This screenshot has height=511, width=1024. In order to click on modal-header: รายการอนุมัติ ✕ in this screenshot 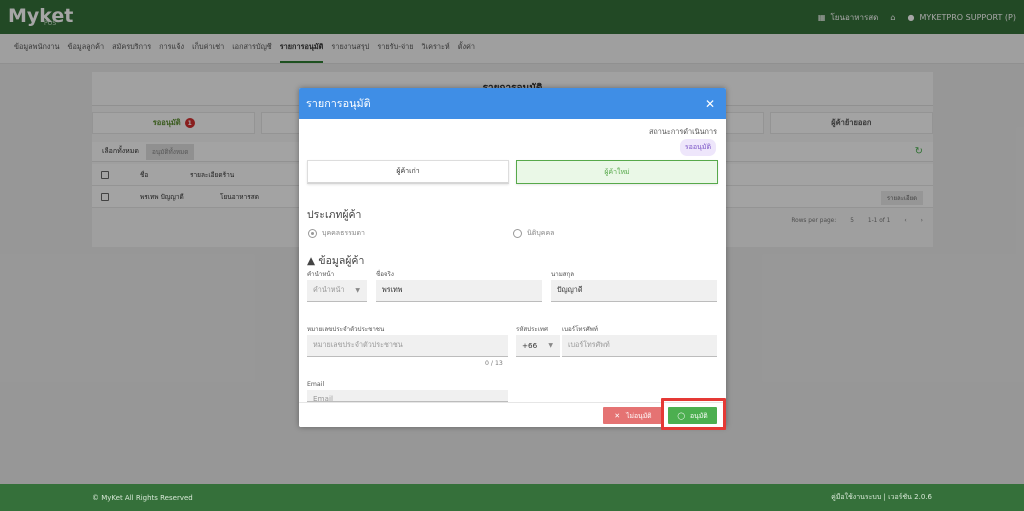, I will do `click(512, 103)`.